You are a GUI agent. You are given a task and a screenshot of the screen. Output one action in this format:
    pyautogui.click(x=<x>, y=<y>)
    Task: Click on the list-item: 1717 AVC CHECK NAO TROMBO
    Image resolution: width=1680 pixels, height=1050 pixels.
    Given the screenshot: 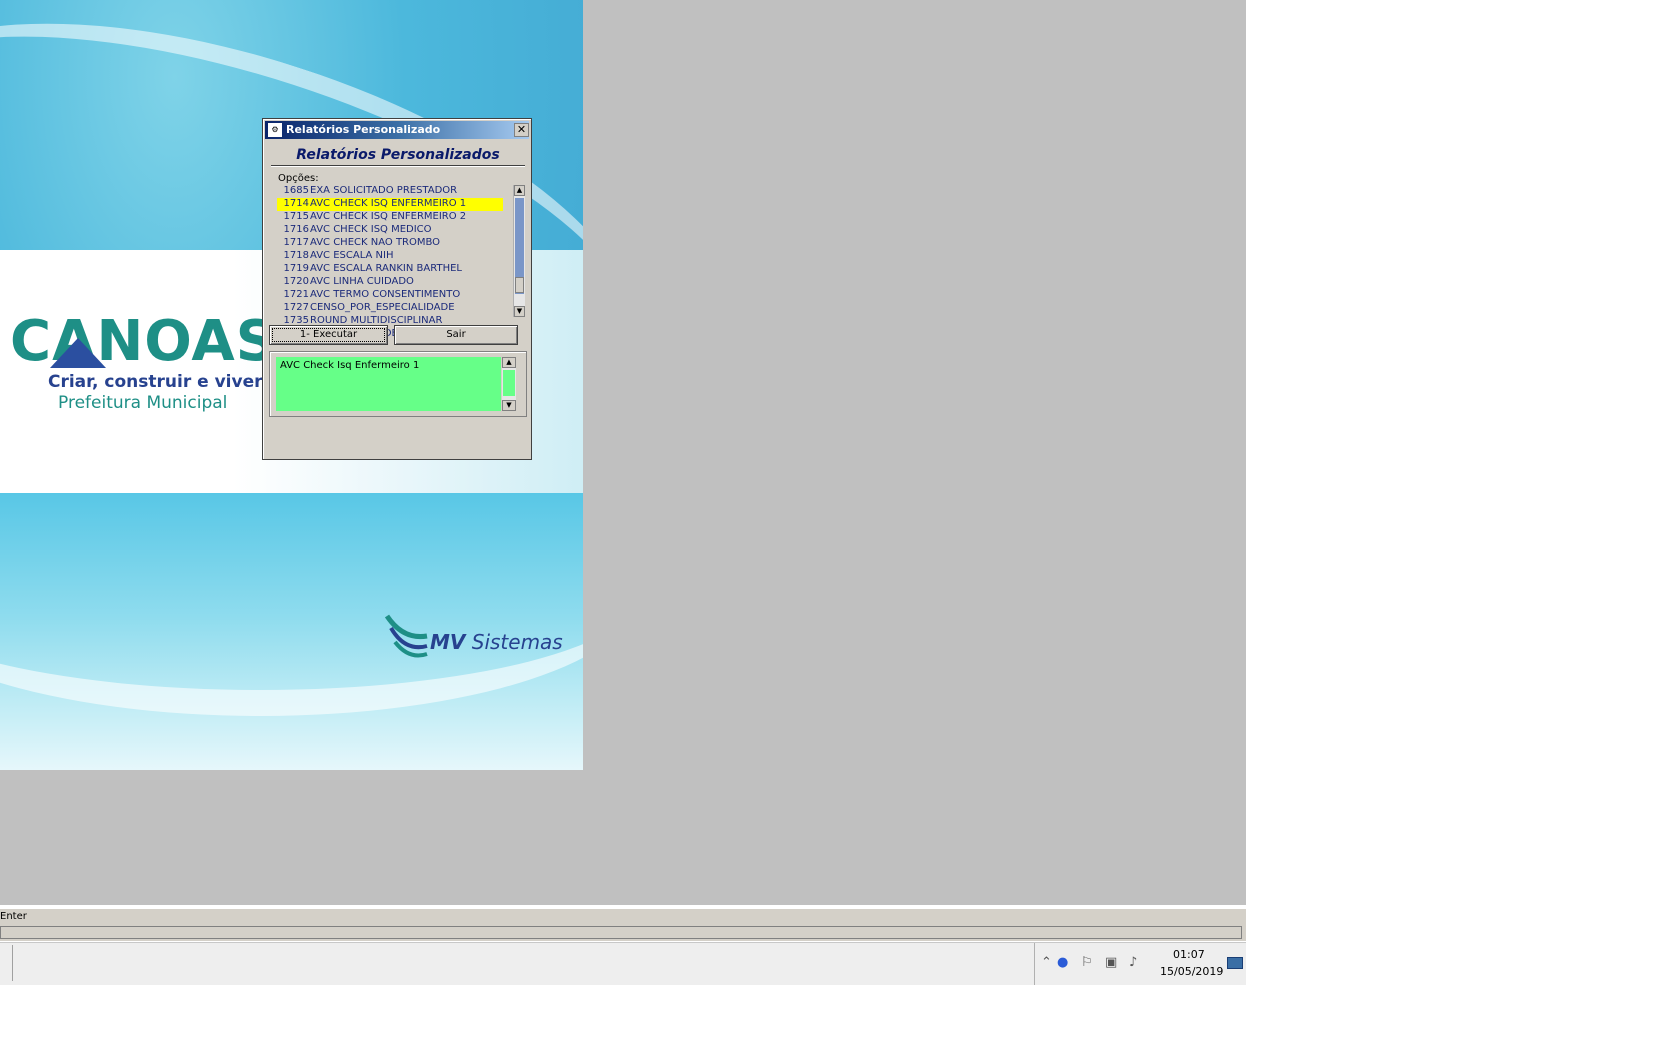 What is the action you would take?
    pyautogui.click(x=390, y=243)
    